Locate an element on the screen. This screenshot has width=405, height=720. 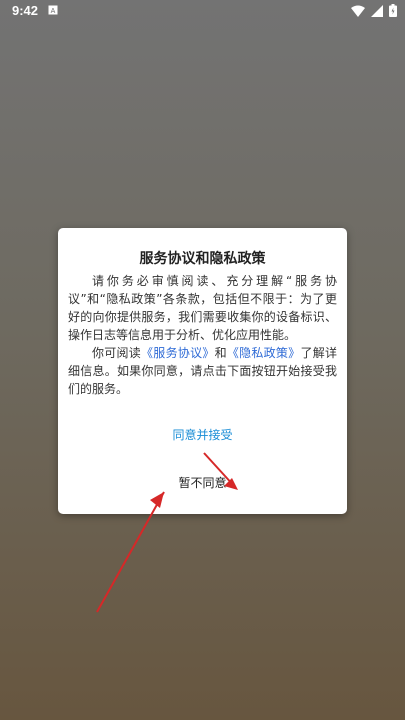
signal-icon is located at coordinates (377, 10).